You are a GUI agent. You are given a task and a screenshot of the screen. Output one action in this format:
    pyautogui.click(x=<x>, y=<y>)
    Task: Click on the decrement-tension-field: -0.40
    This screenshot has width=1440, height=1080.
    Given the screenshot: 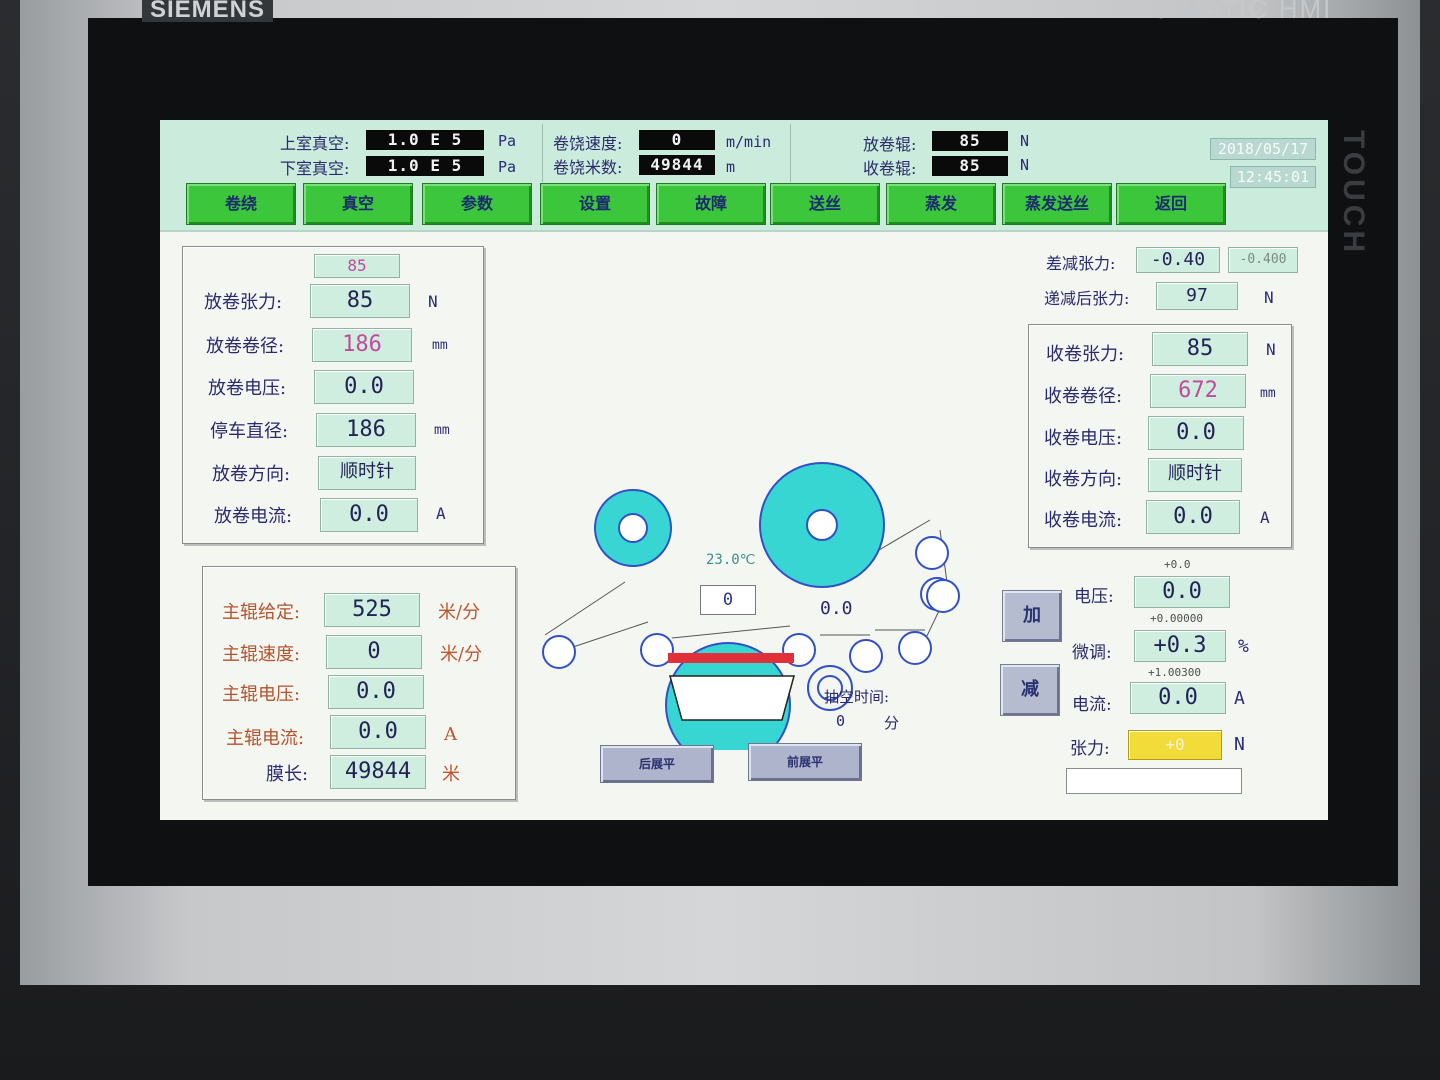 What is the action you would take?
    pyautogui.click(x=1178, y=260)
    